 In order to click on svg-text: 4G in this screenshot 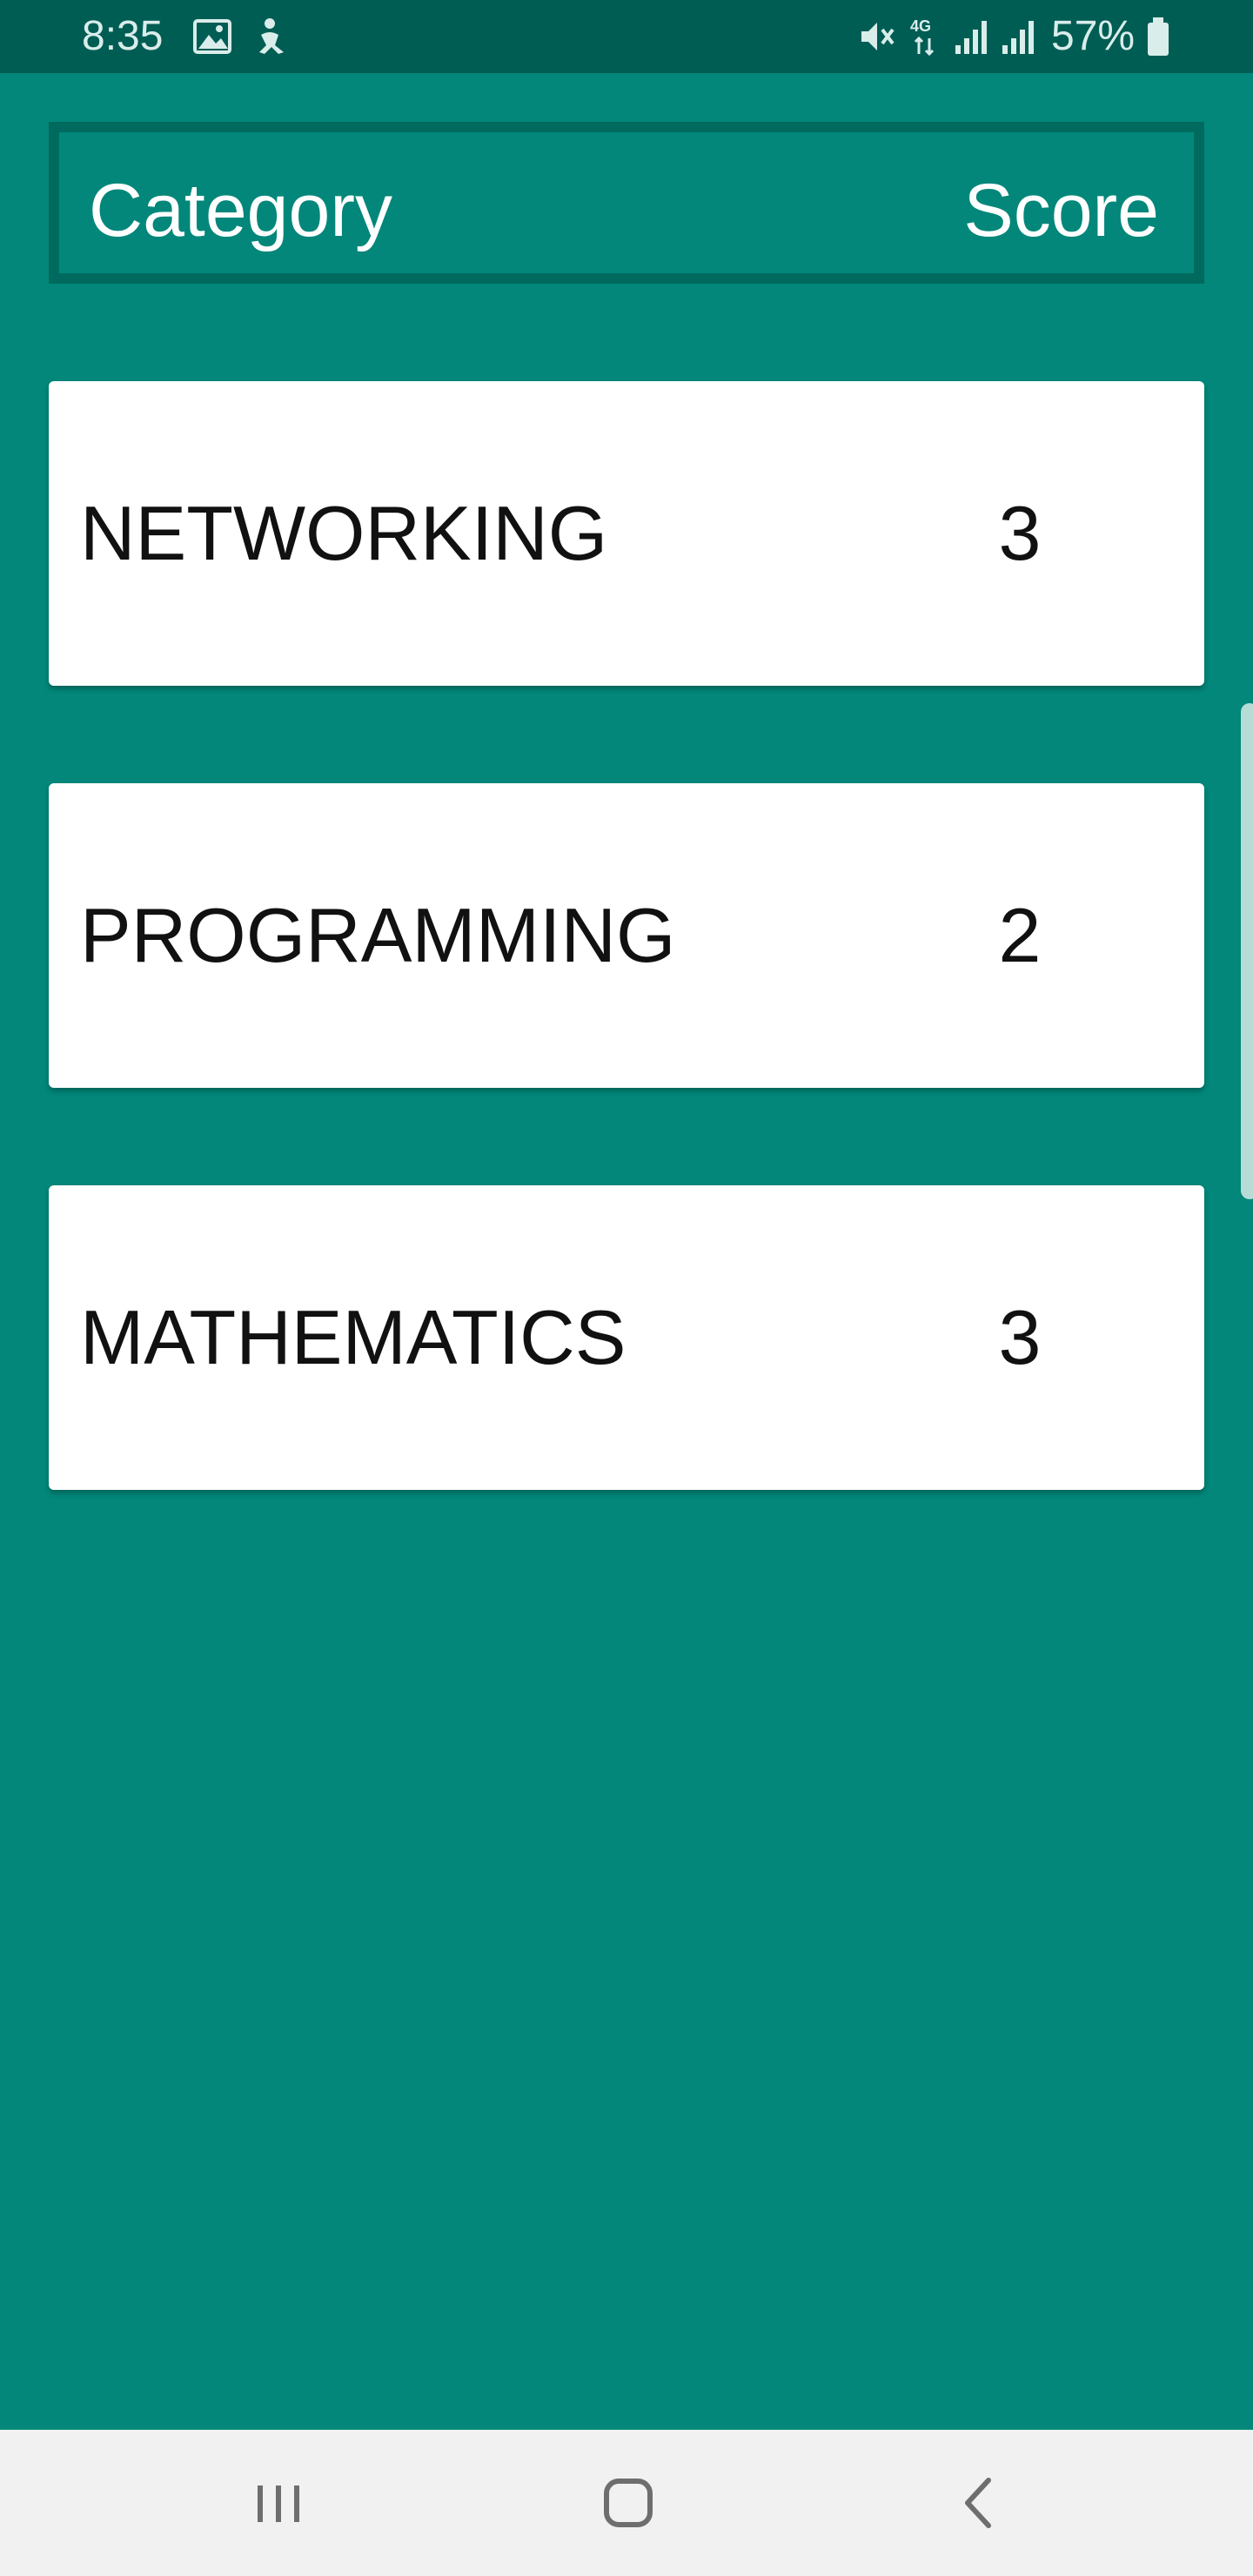, I will do `click(920, 26)`.